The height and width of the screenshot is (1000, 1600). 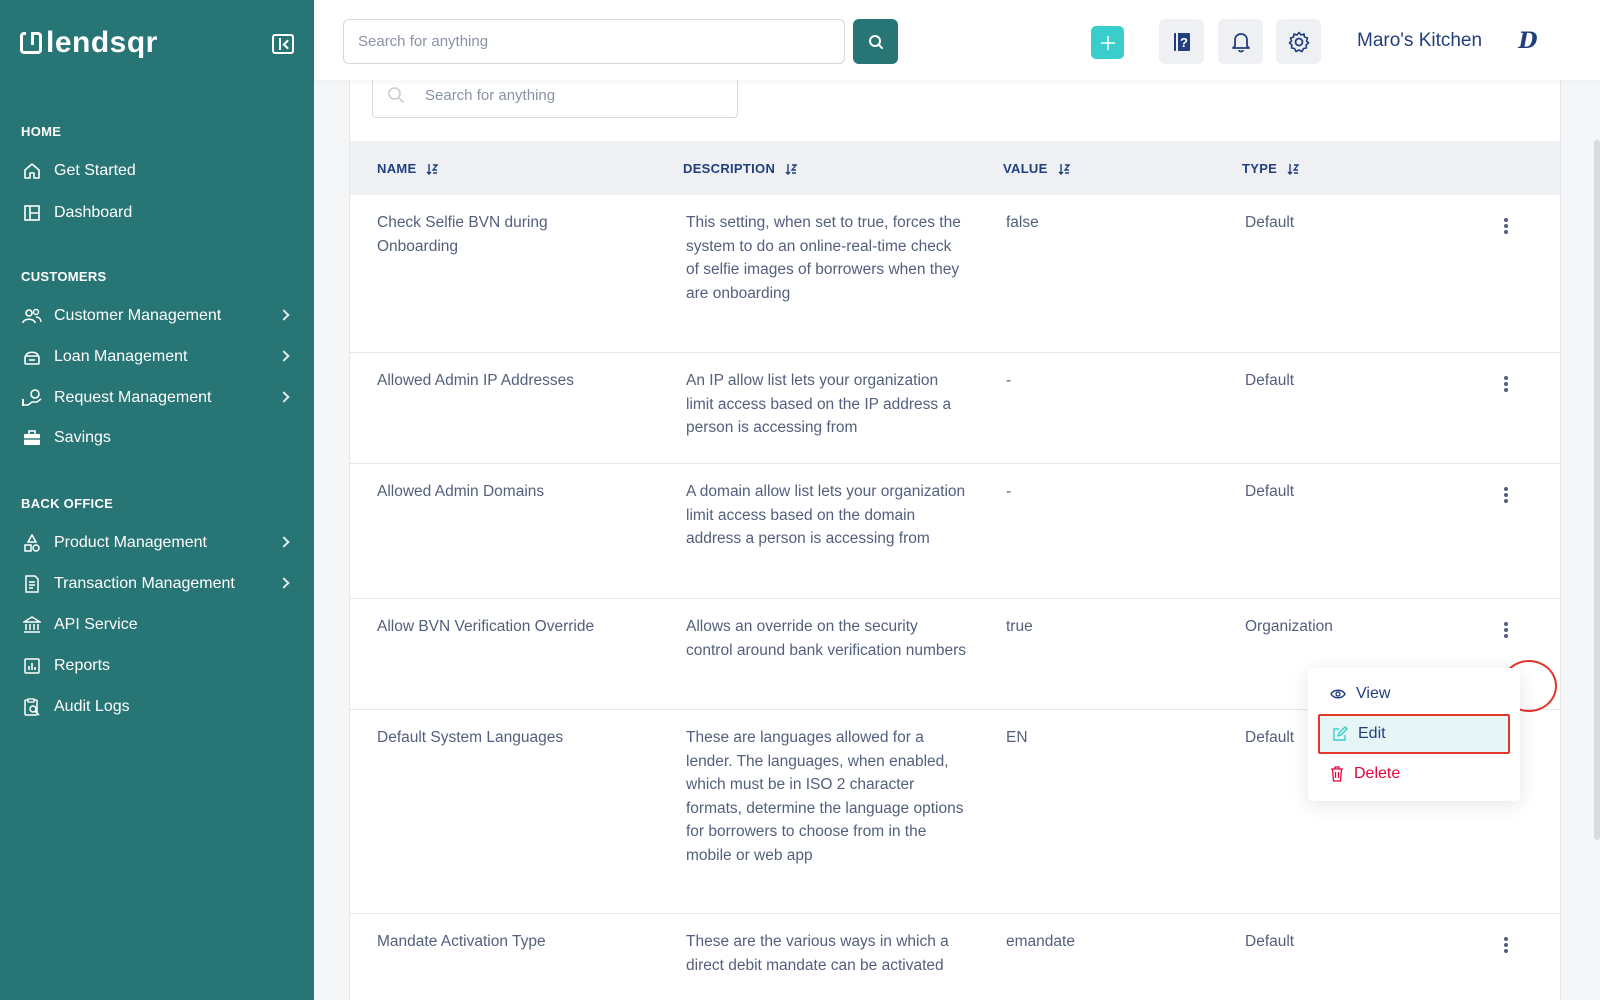 I want to click on sidebar-item-label: Reports, so click(x=82, y=665).